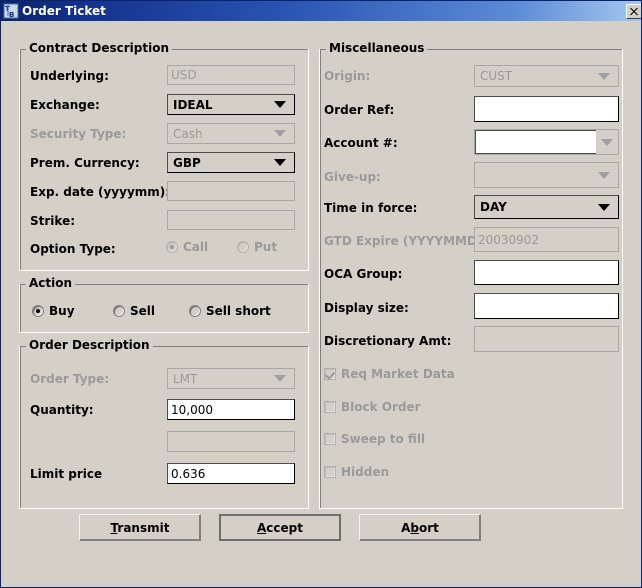 Image resolution: width=642 pixels, height=588 pixels. I want to click on action-title: Action, so click(51, 283).